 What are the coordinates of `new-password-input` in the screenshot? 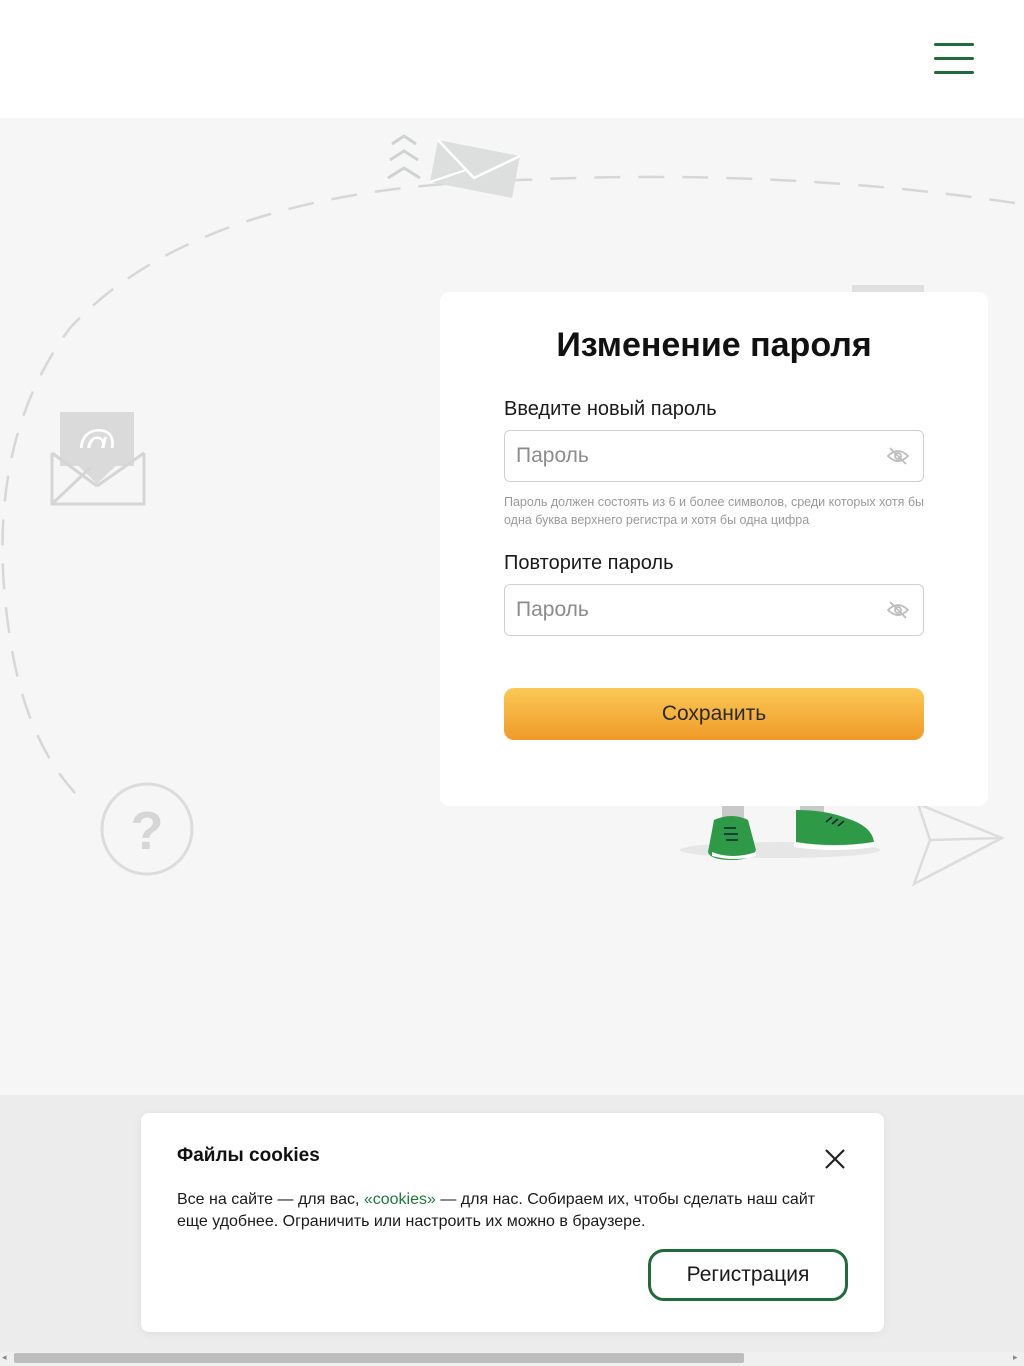 It's located at (690, 456).